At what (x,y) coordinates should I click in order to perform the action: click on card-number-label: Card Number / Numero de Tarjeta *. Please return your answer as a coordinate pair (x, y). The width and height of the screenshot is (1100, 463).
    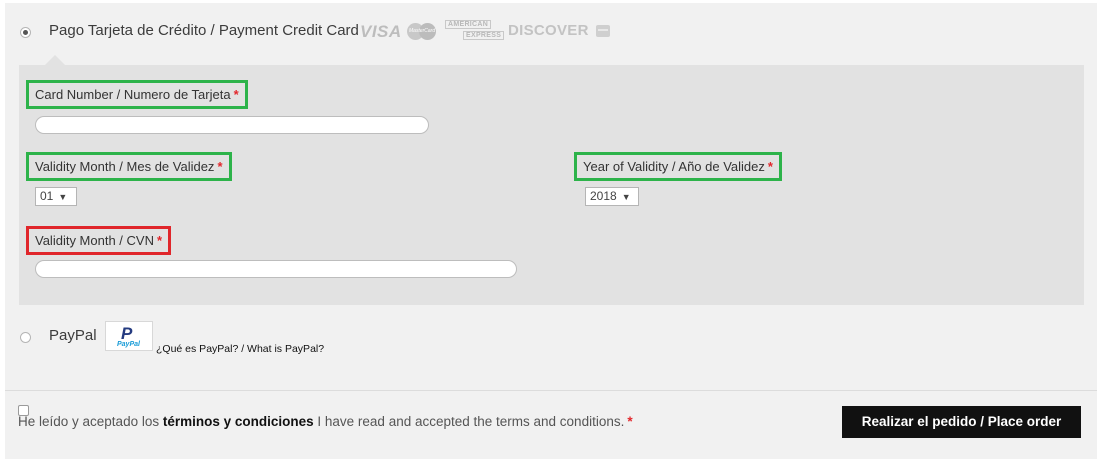
    Looking at the image, I should click on (137, 94).